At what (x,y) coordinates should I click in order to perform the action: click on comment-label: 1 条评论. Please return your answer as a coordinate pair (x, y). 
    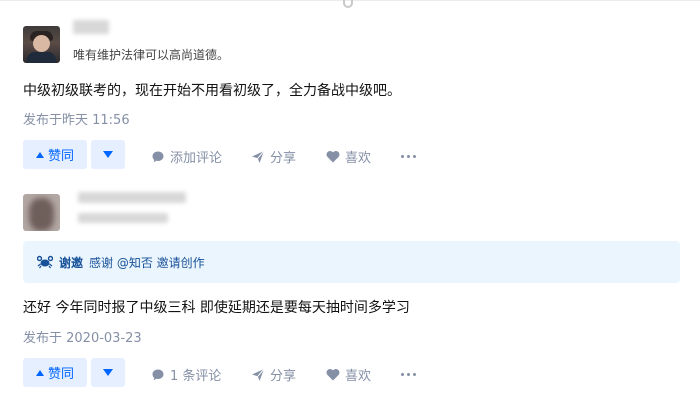
    Looking at the image, I should click on (196, 376).